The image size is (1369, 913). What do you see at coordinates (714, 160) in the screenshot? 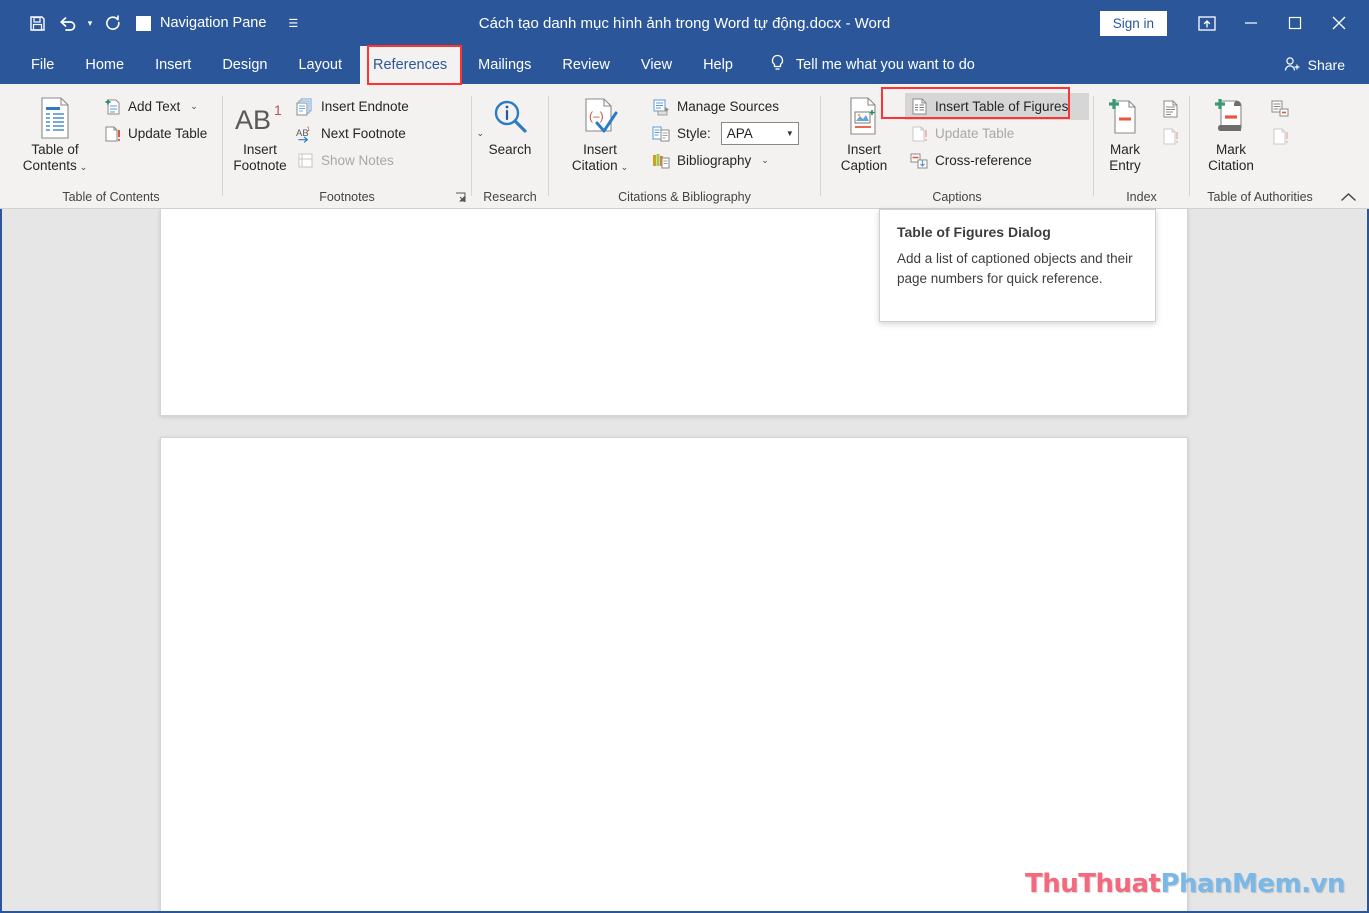
I see `bibliography-label: Bibliography` at bounding box center [714, 160].